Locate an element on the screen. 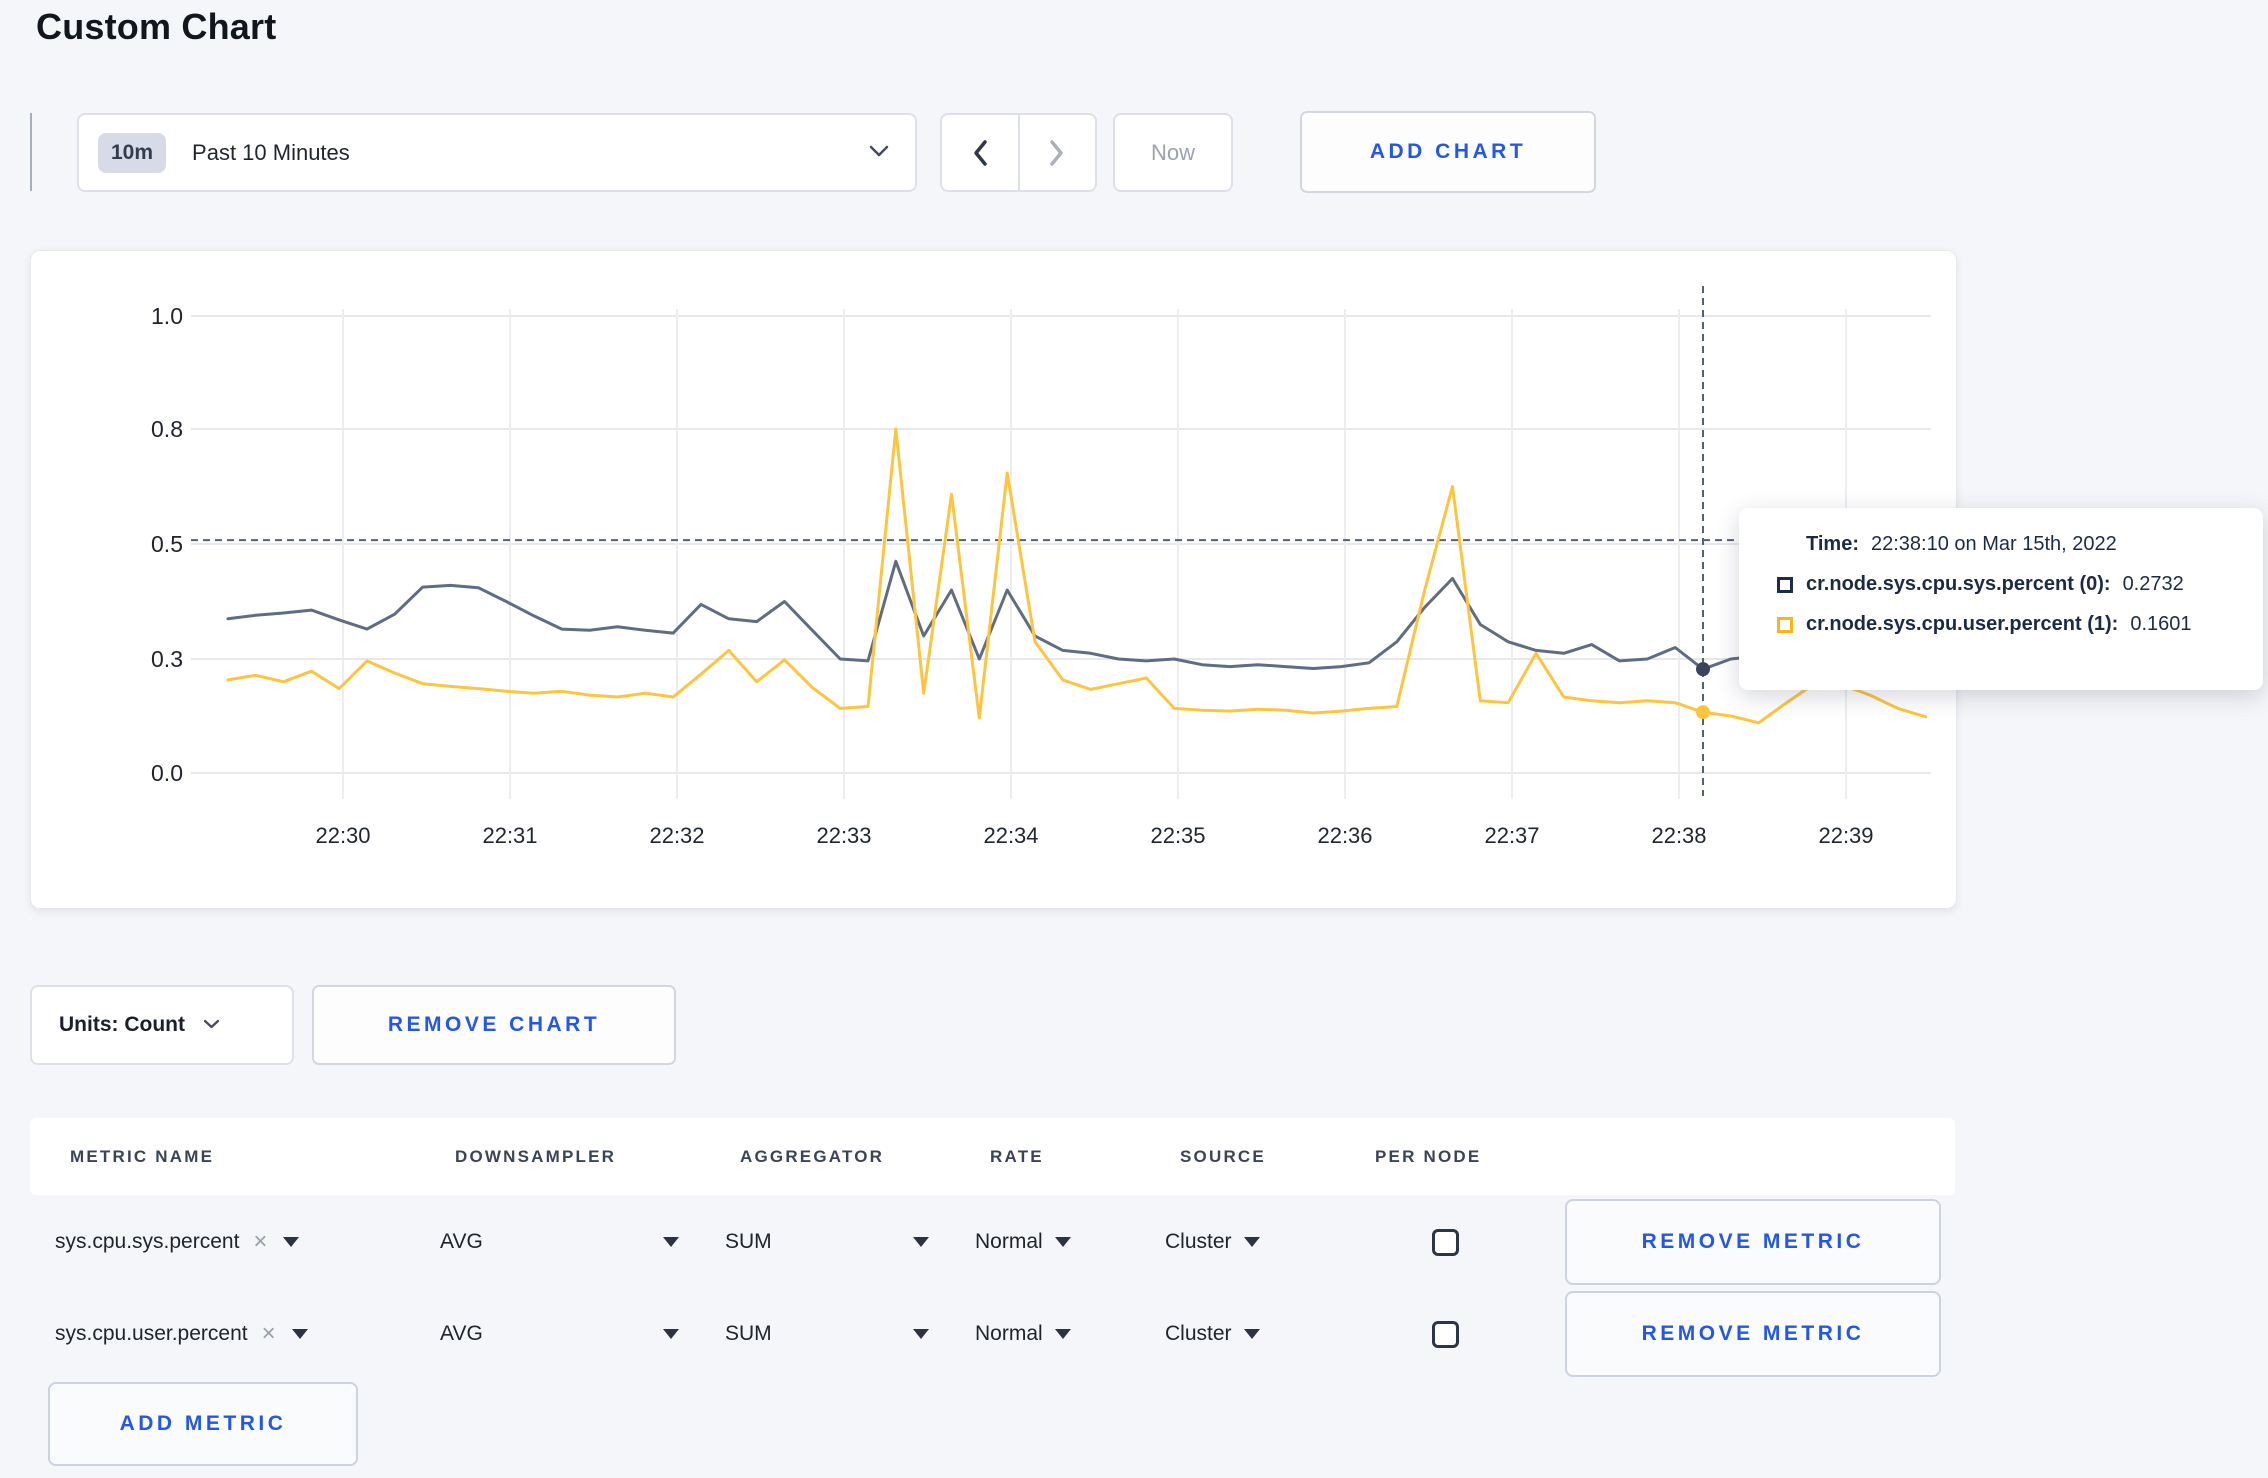  series-line-cr.node.sys.cpu.sys.percent is located at coordinates (1077, 615).